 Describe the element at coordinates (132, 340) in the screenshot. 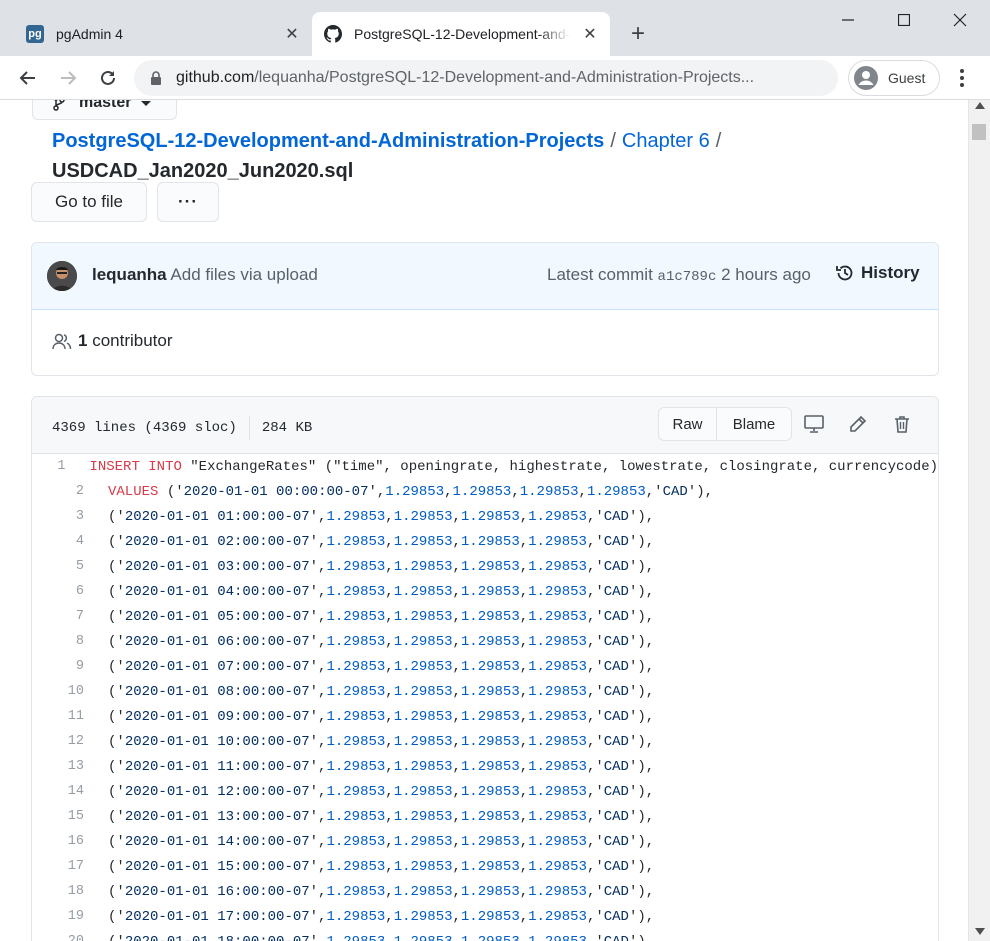

I see `contributor-label: contributor` at that location.